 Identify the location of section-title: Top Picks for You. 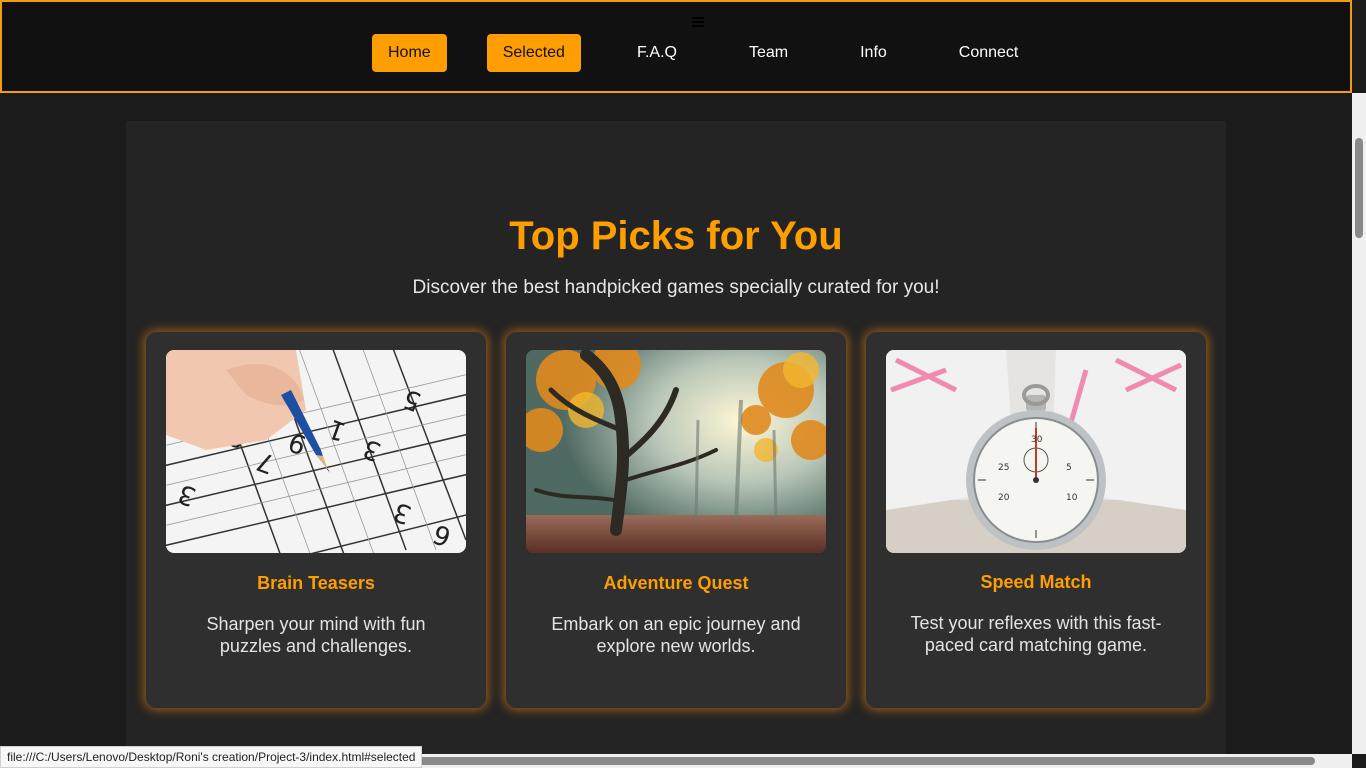
(676, 236).